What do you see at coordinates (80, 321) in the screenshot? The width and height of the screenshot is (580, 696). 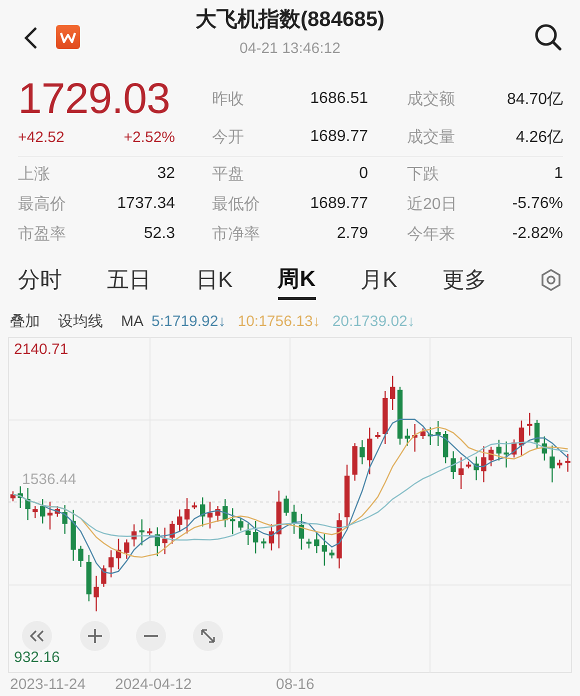 I see `ma-settings-link: 设均线` at bounding box center [80, 321].